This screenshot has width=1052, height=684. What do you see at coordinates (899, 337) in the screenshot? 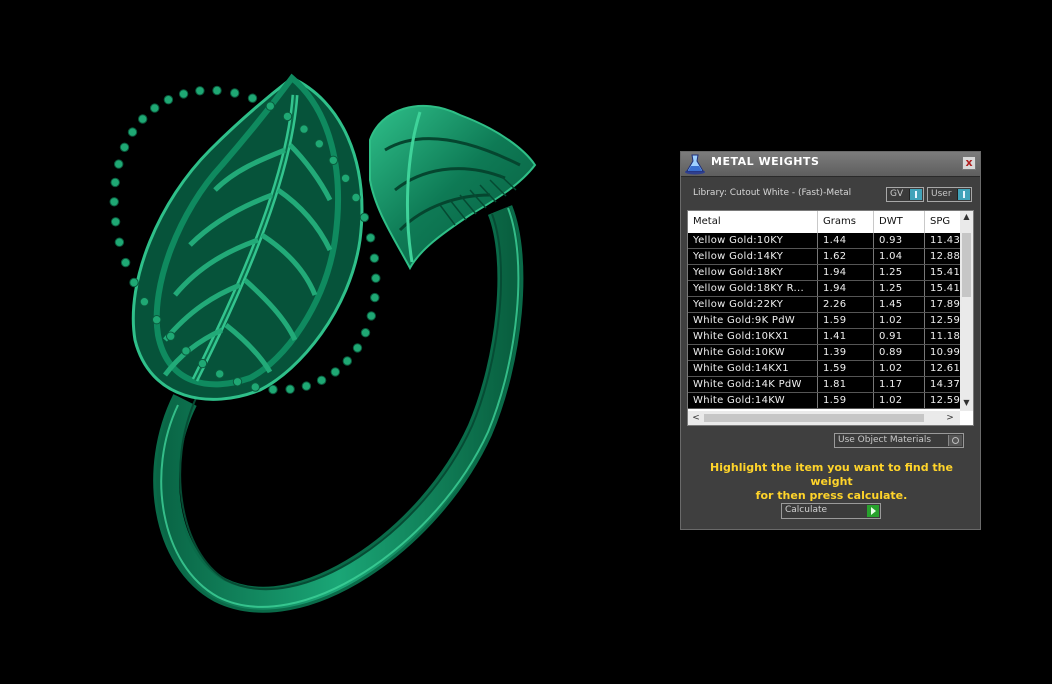
I see `table-cell: 0.91` at bounding box center [899, 337].